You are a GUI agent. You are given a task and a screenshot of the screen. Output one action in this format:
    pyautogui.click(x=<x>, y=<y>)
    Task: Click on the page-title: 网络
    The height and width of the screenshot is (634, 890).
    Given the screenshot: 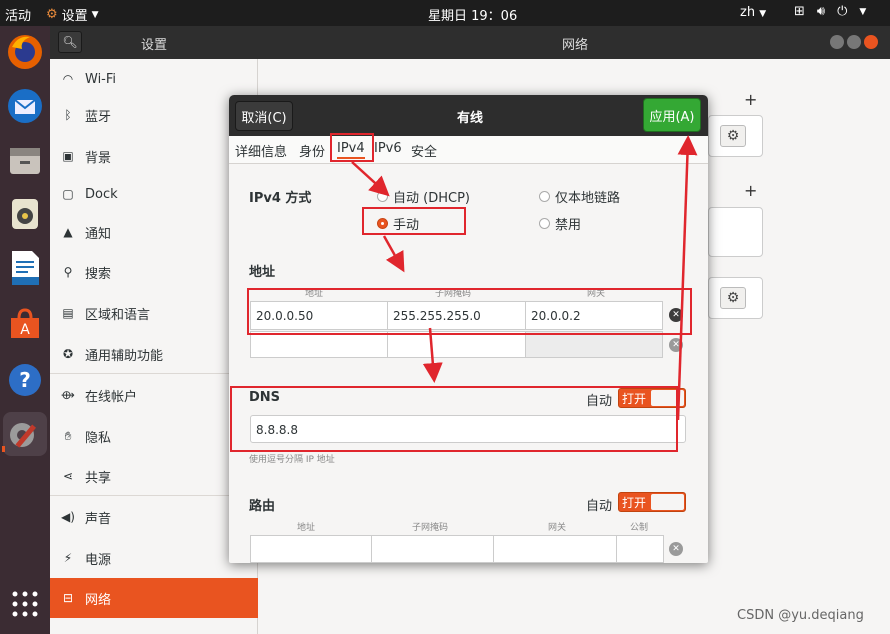 What is the action you would take?
    pyautogui.click(x=575, y=45)
    